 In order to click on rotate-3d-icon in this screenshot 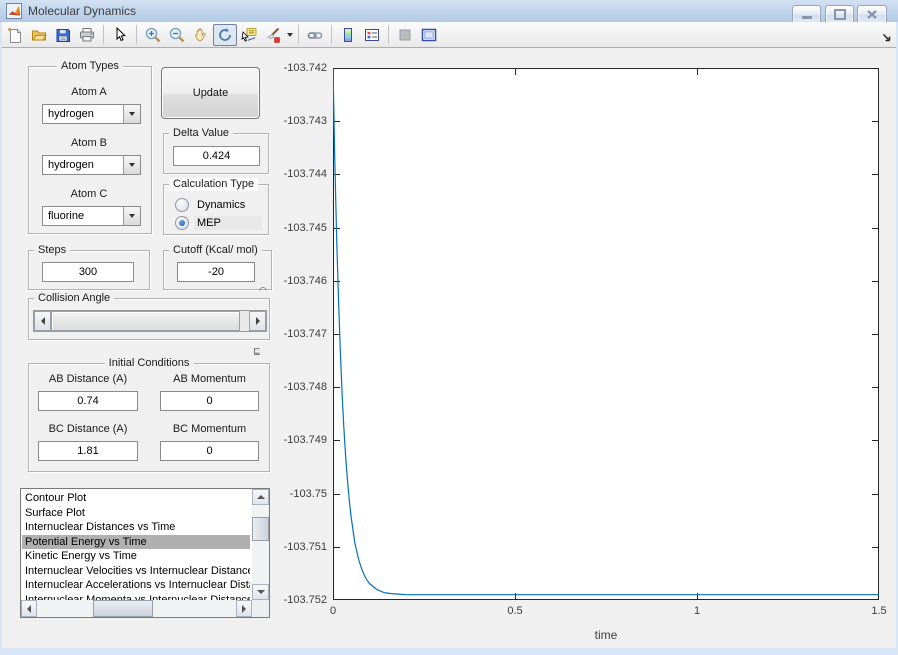, I will do `click(225, 34)`.